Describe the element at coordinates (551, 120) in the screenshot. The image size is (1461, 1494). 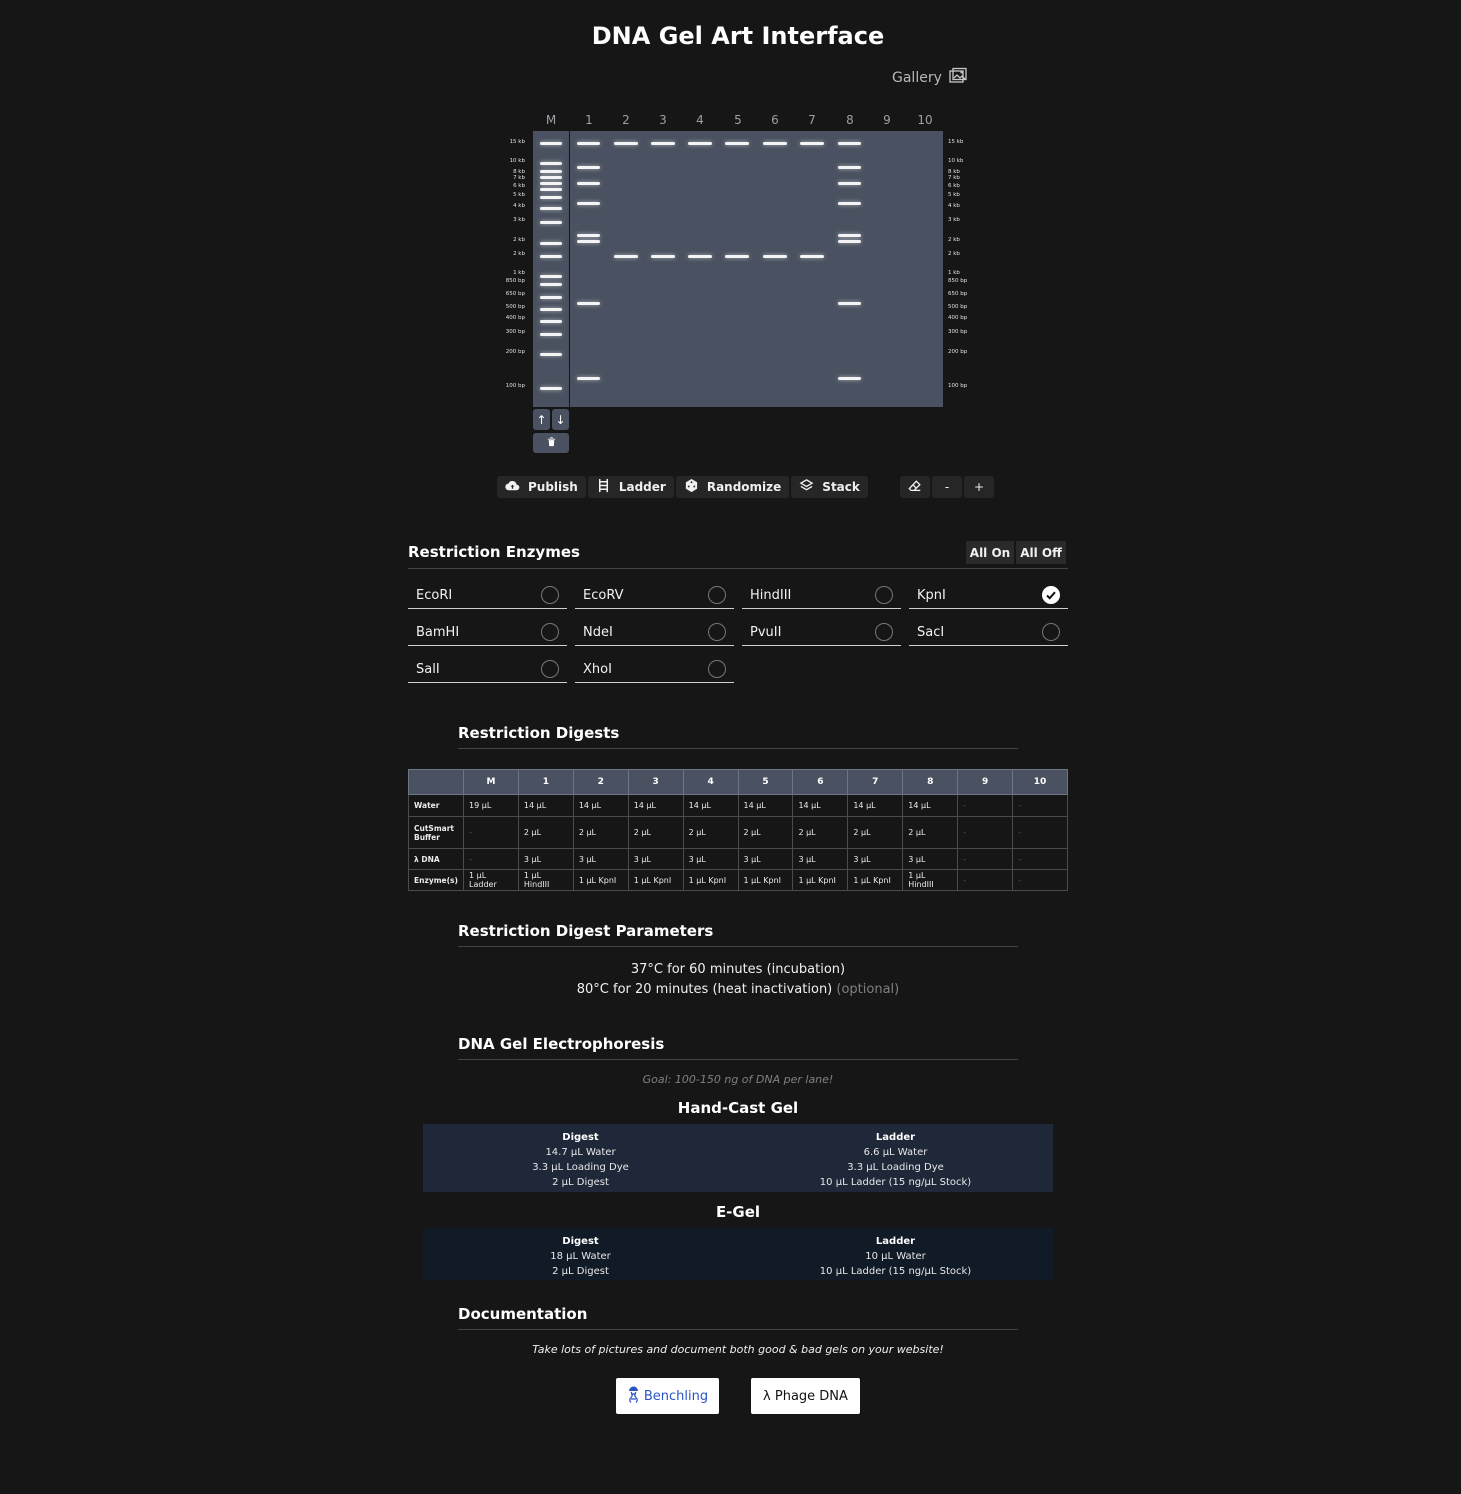
I see `lane-header-m: M` at that location.